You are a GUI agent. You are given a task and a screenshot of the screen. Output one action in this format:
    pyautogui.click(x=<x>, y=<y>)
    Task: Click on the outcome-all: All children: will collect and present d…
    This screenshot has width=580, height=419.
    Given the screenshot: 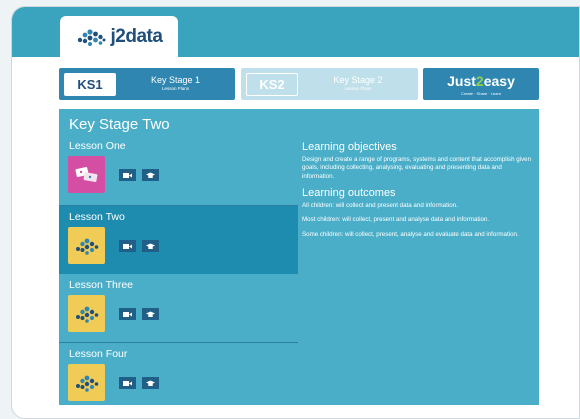 What is the action you would take?
    pyautogui.click(x=380, y=206)
    